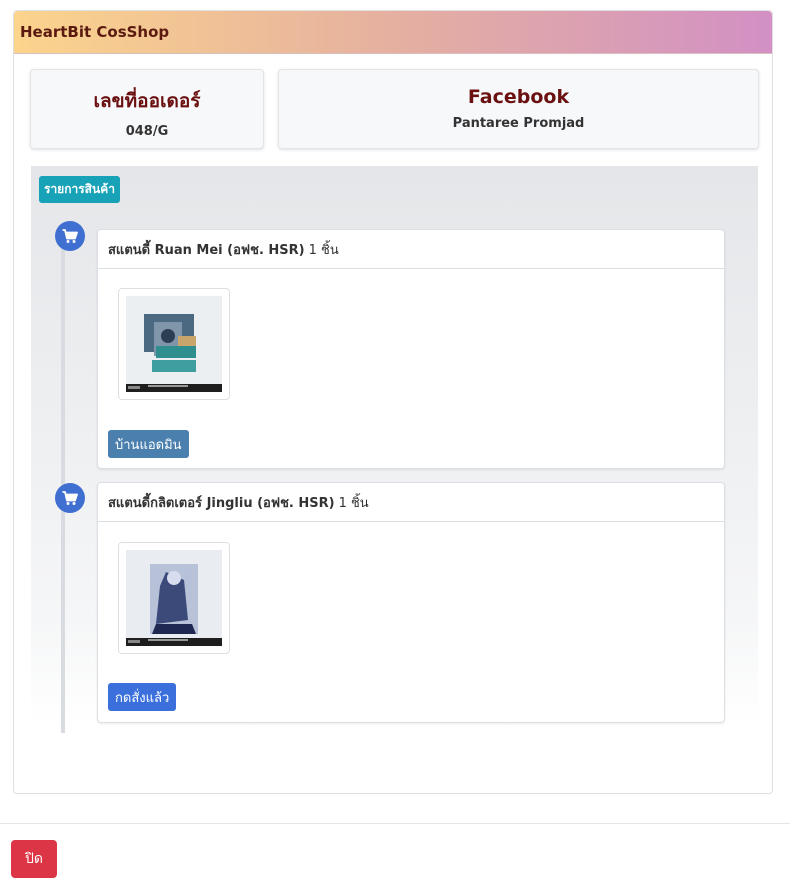  Describe the element at coordinates (518, 109) in the screenshot. I see `contact-box: Facebook Pantaree Promjad` at that location.